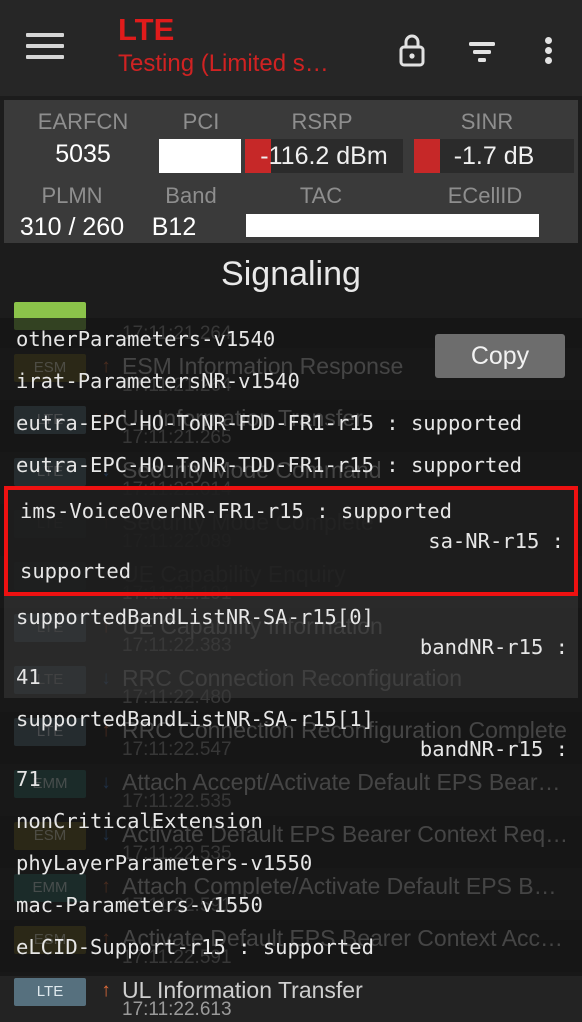  What do you see at coordinates (72, 227) in the screenshot?
I see `status-value-plmn: 310 / 260` at bounding box center [72, 227].